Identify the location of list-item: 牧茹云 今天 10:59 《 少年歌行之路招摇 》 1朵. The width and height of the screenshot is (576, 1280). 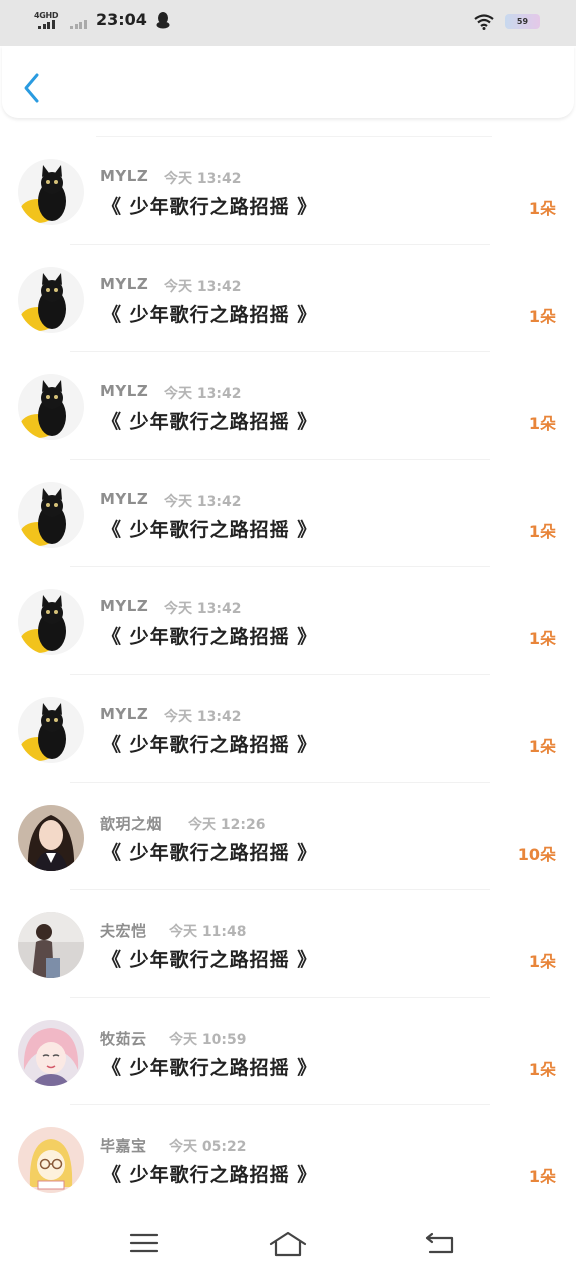
(288, 1052).